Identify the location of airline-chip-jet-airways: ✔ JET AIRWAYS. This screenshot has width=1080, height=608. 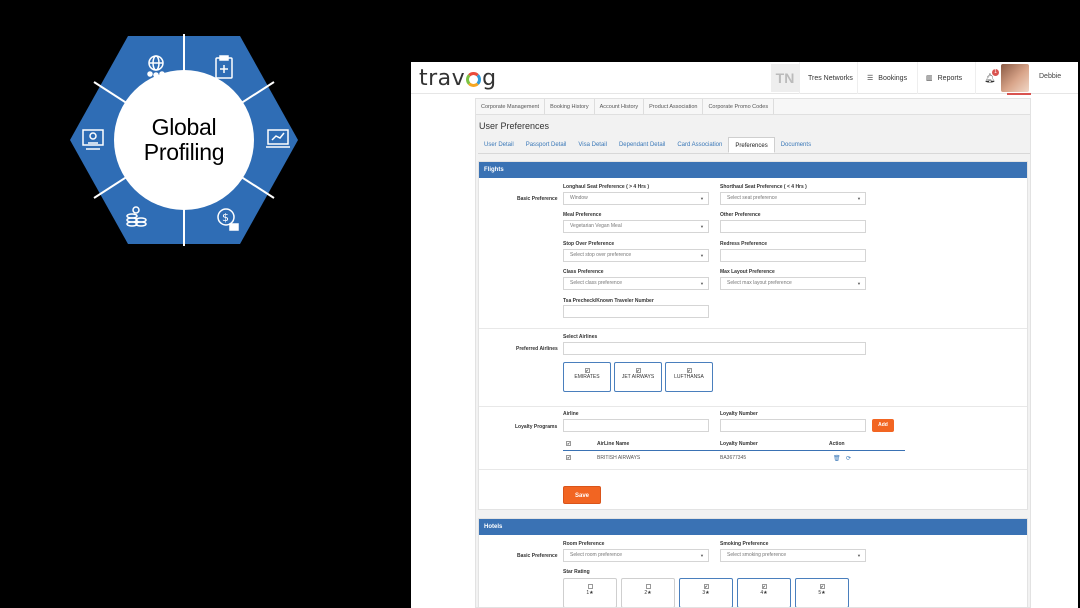
(638, 377).